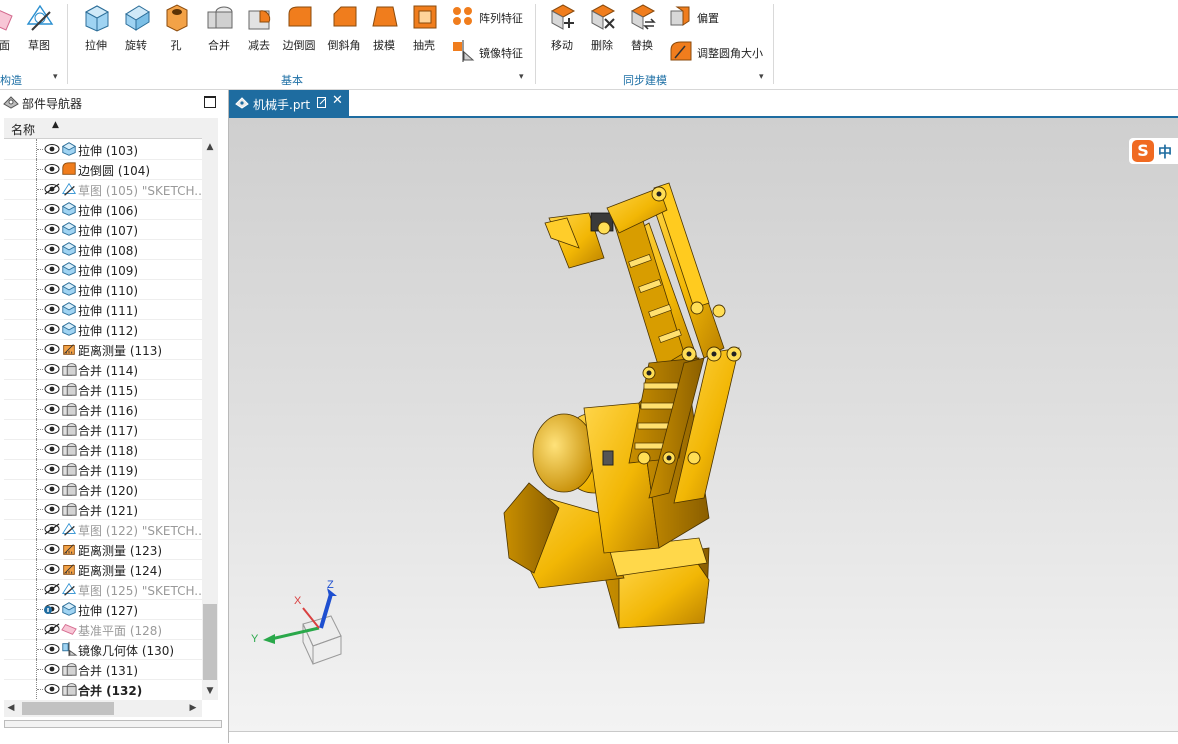 The image size is (1178, 744). What do you see at coordinates (210, 409) in the screenshot?
I see `vertical-scrollbar: ▲ ▼` at bounding box center [210, 409].